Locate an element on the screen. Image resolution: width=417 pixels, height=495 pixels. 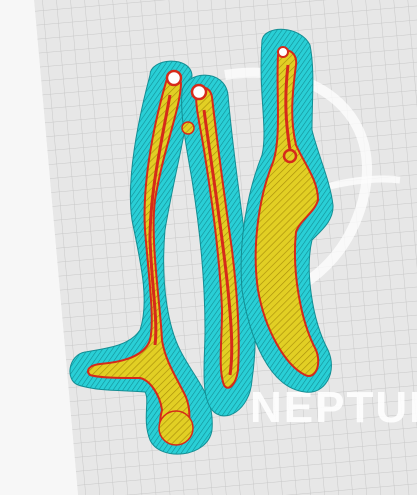
bed-logo-text: NEPTUNE is located at coordinates (333, 407).